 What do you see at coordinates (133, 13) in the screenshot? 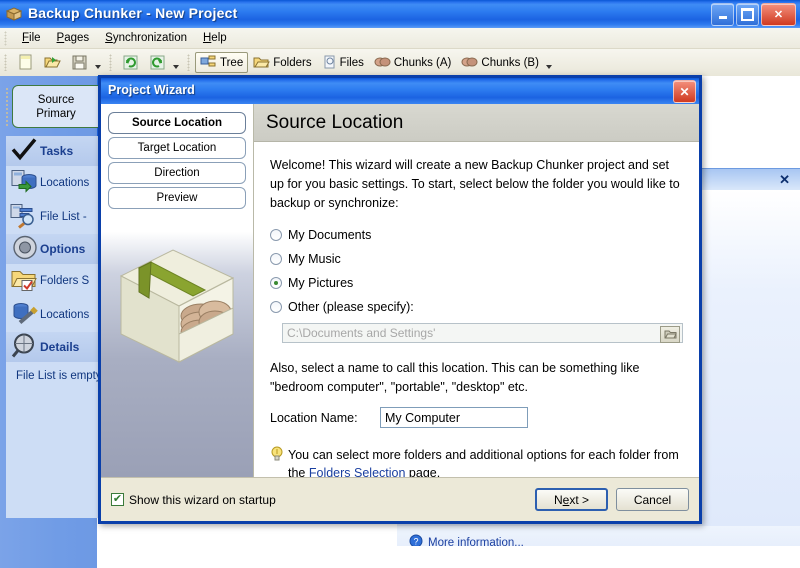
I see `window-title: Backup Chunker - New Project` at bounding box center [133, 13].